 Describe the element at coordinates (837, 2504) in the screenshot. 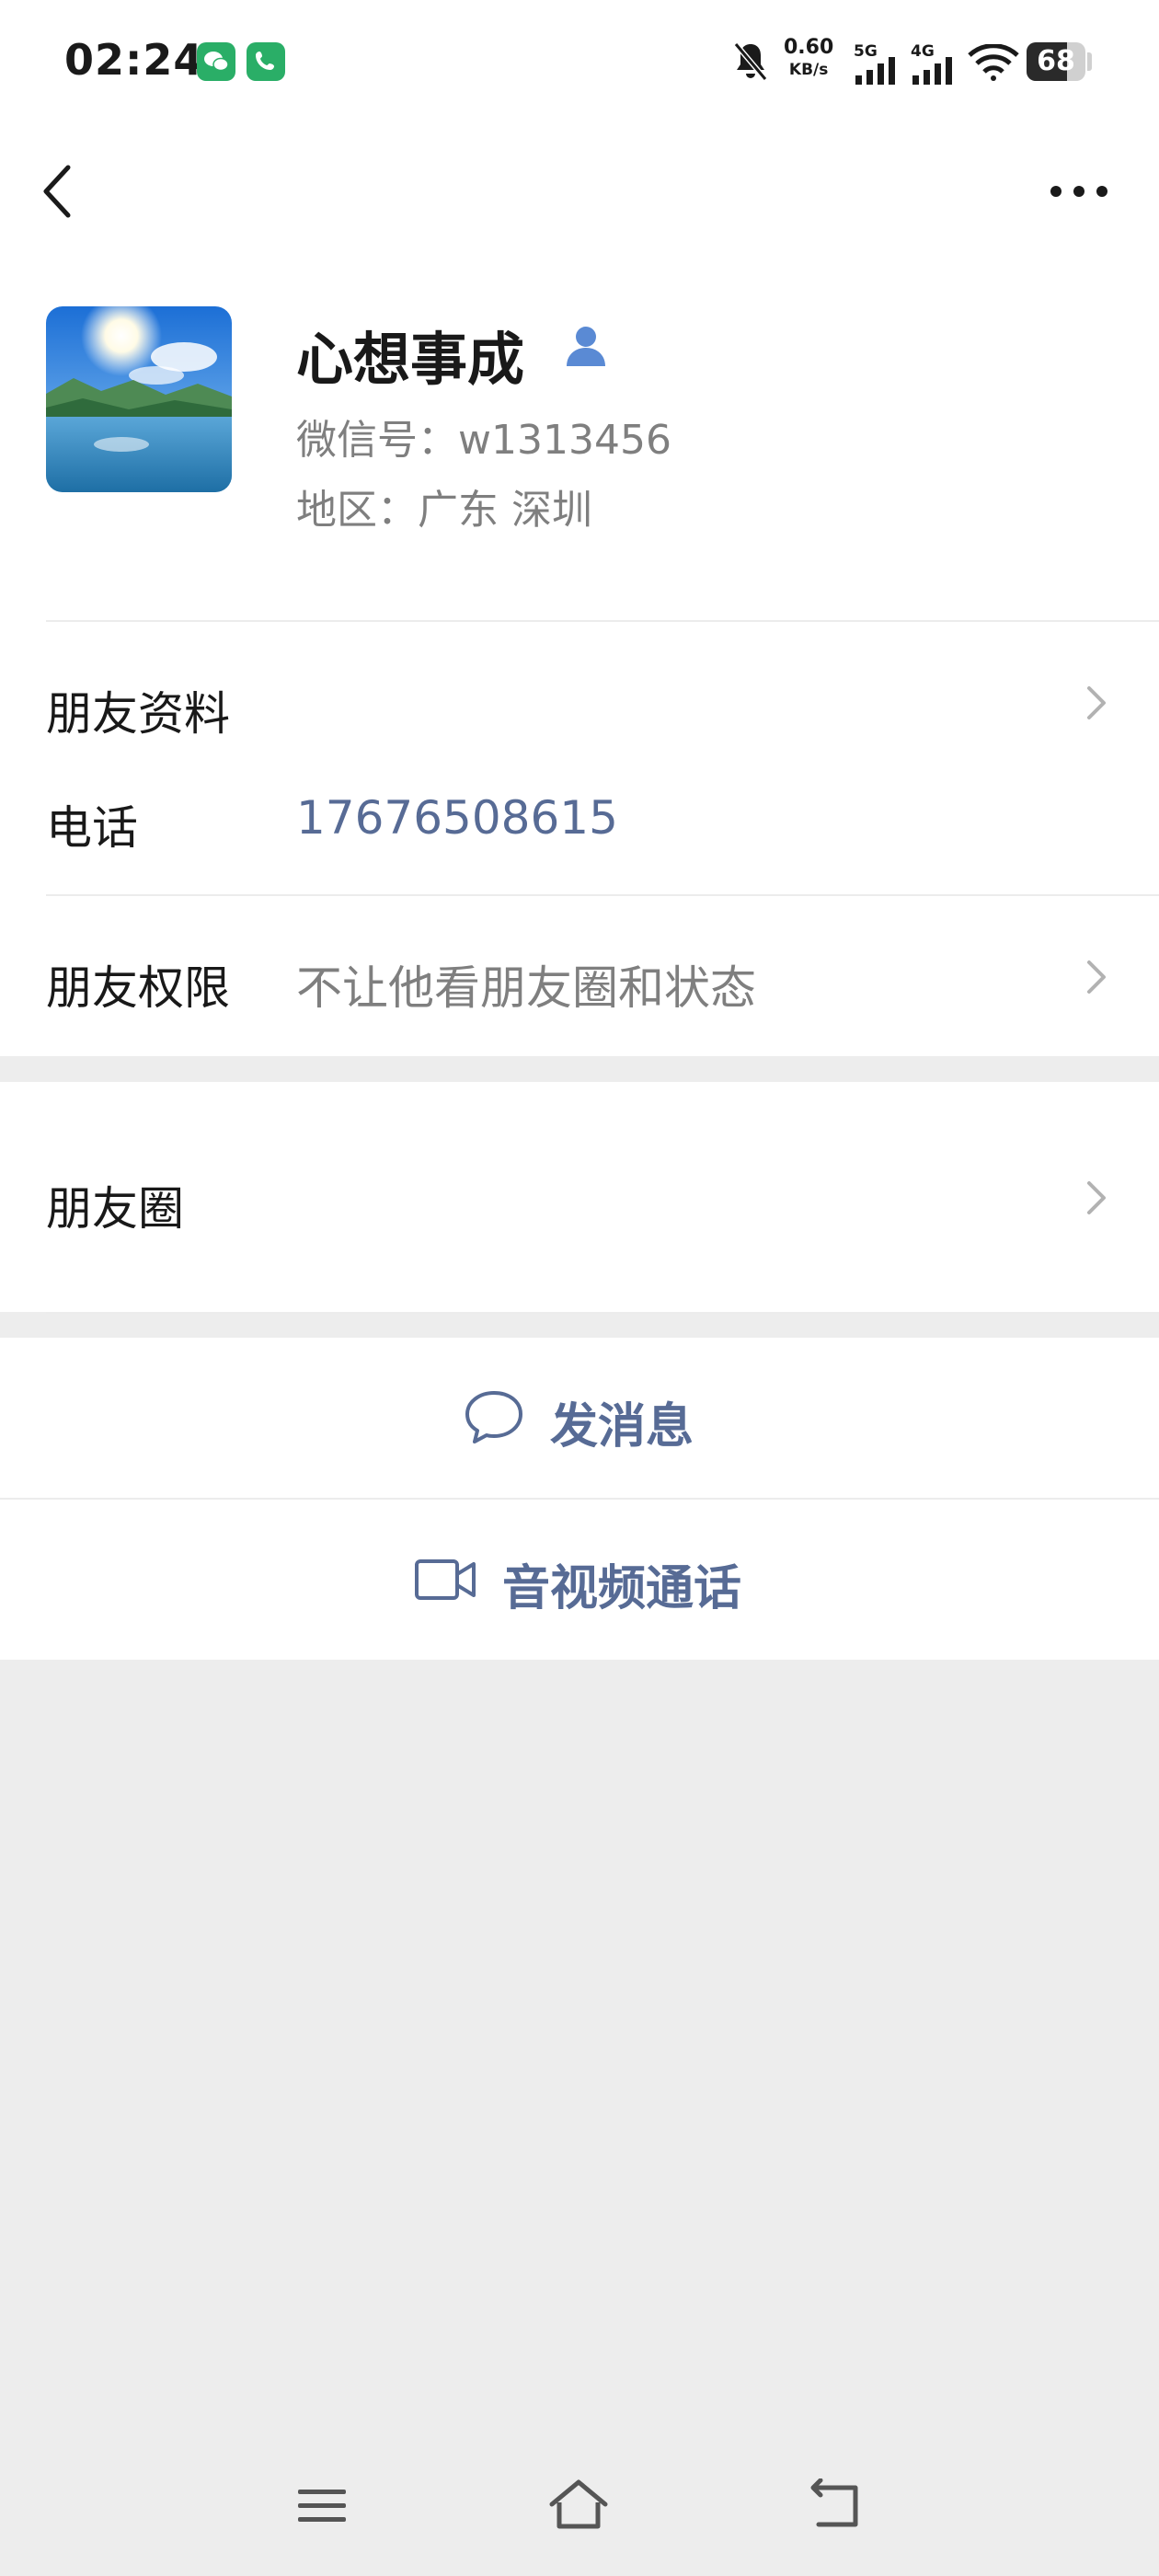

I see `back-nav-icon` at that location.